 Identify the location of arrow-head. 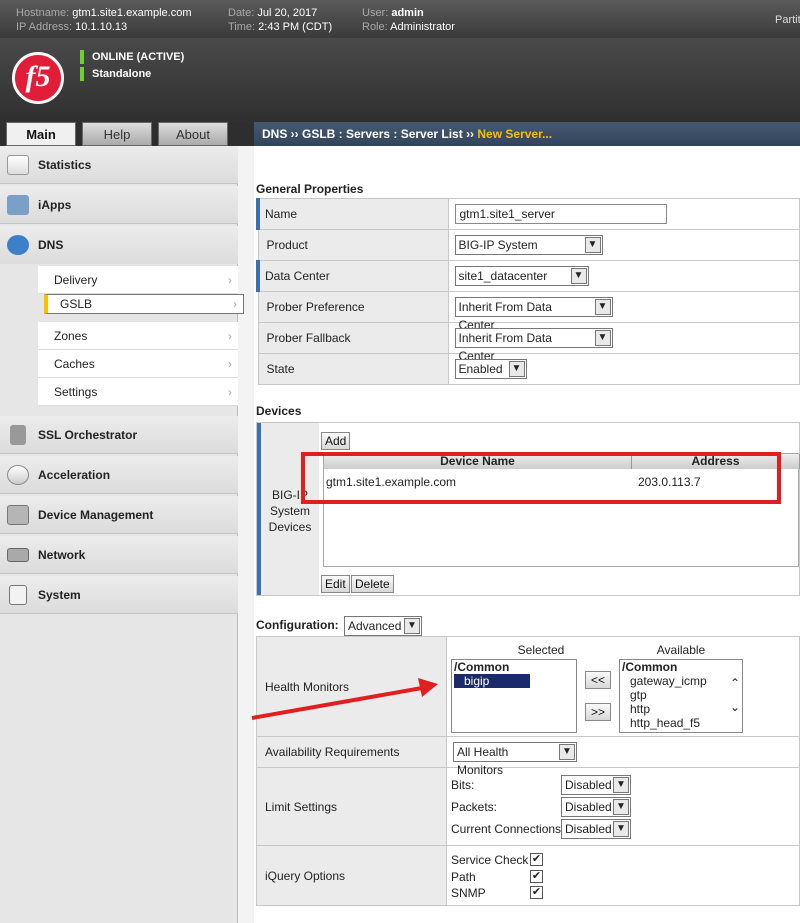
(428, 687).